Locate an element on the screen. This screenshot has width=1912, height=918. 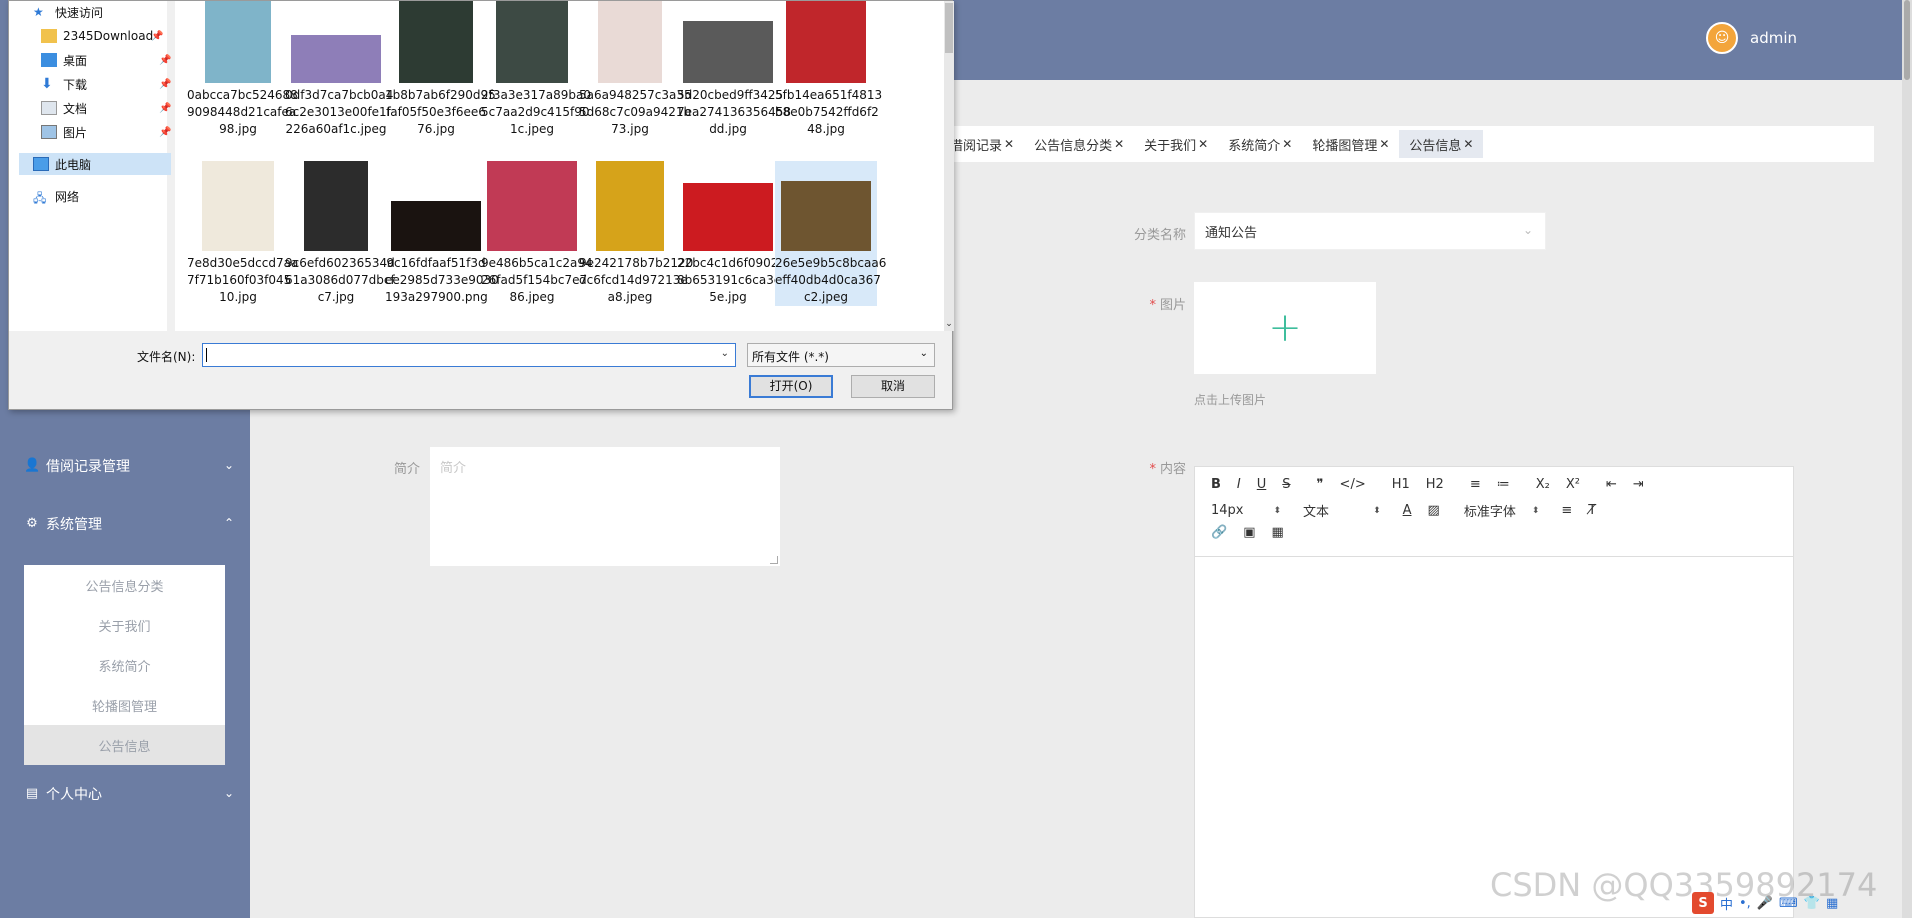
tag-carousel: 轮播图管理 ✕ is located at coordinates (1350, 144).